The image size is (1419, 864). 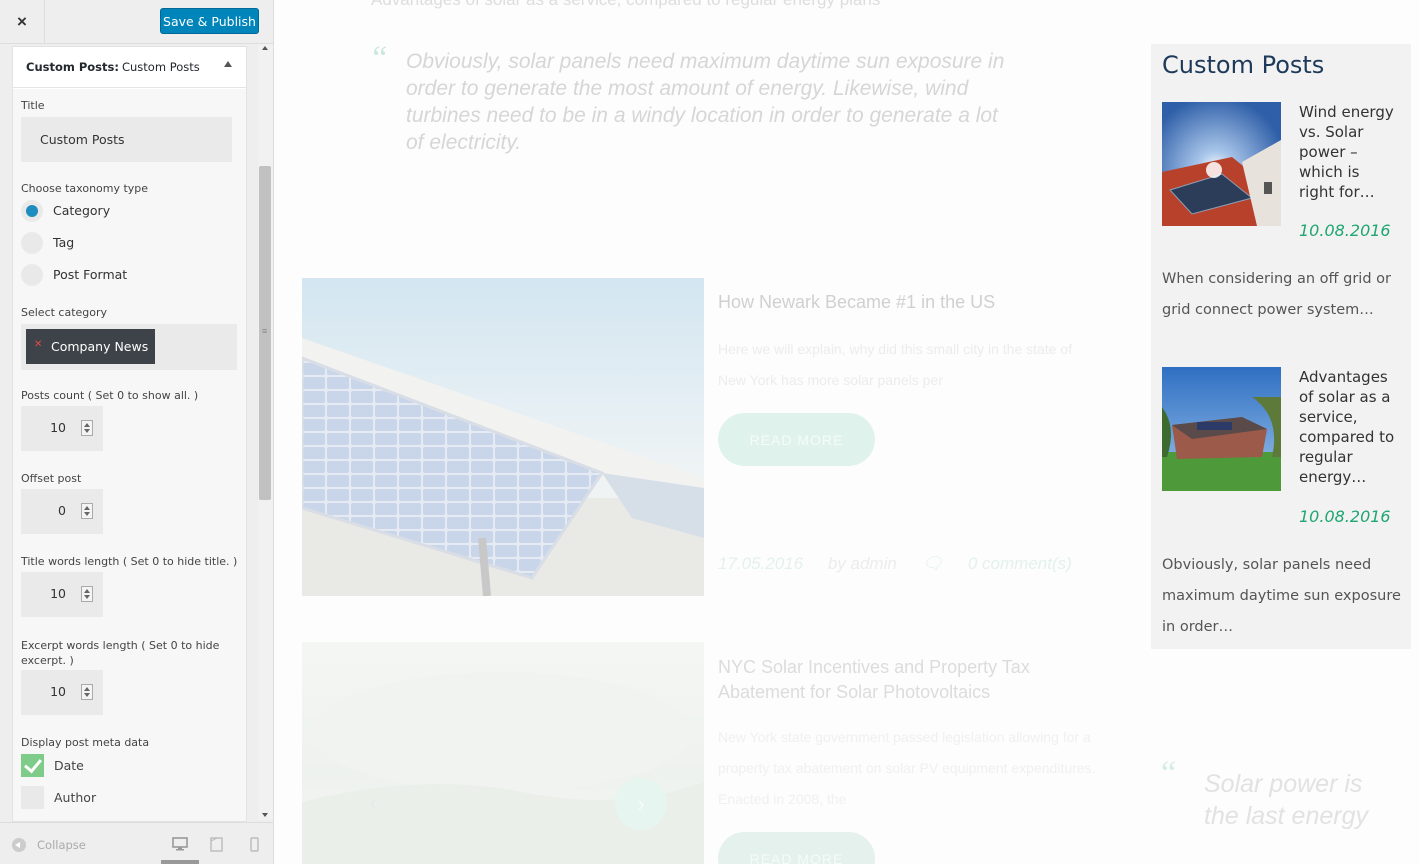 What do you see at coordinates (862, 563) in the screenshot?
I see `post-author: by admin` at bounding box center [862, 563].